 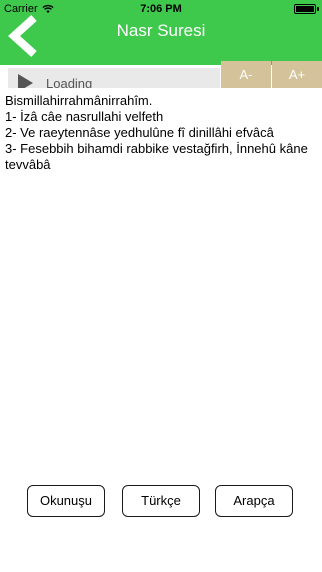 What do you see at coordinates (306, 9) in the screenshot?
I see `battery-icon` at bounding box center [306, 9].